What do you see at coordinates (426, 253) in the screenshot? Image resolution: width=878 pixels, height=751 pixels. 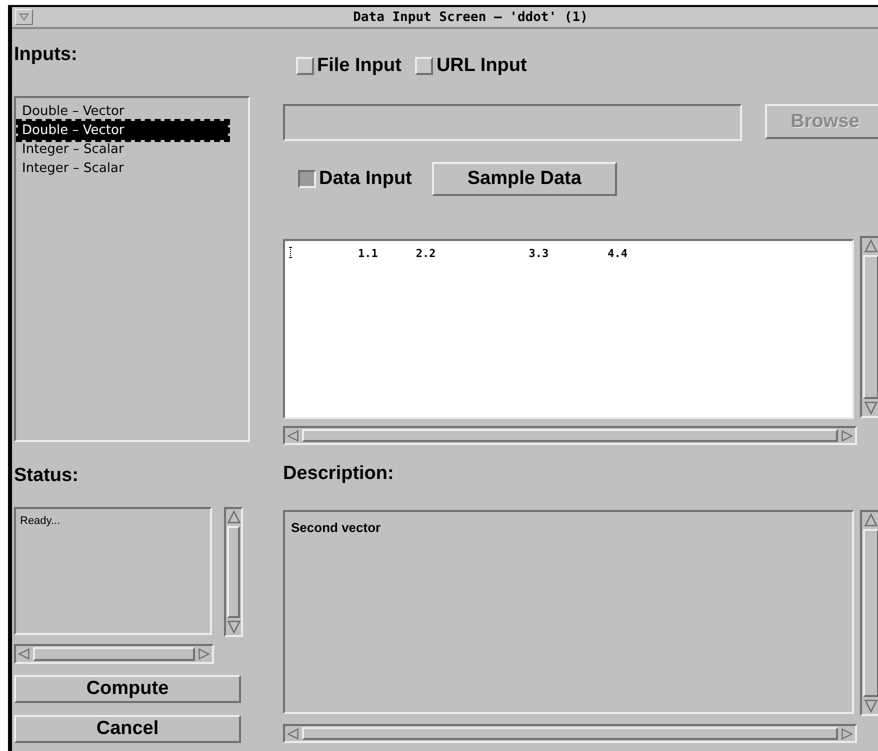 I see `data-value: 2.2` at bounding box center [426, 253].